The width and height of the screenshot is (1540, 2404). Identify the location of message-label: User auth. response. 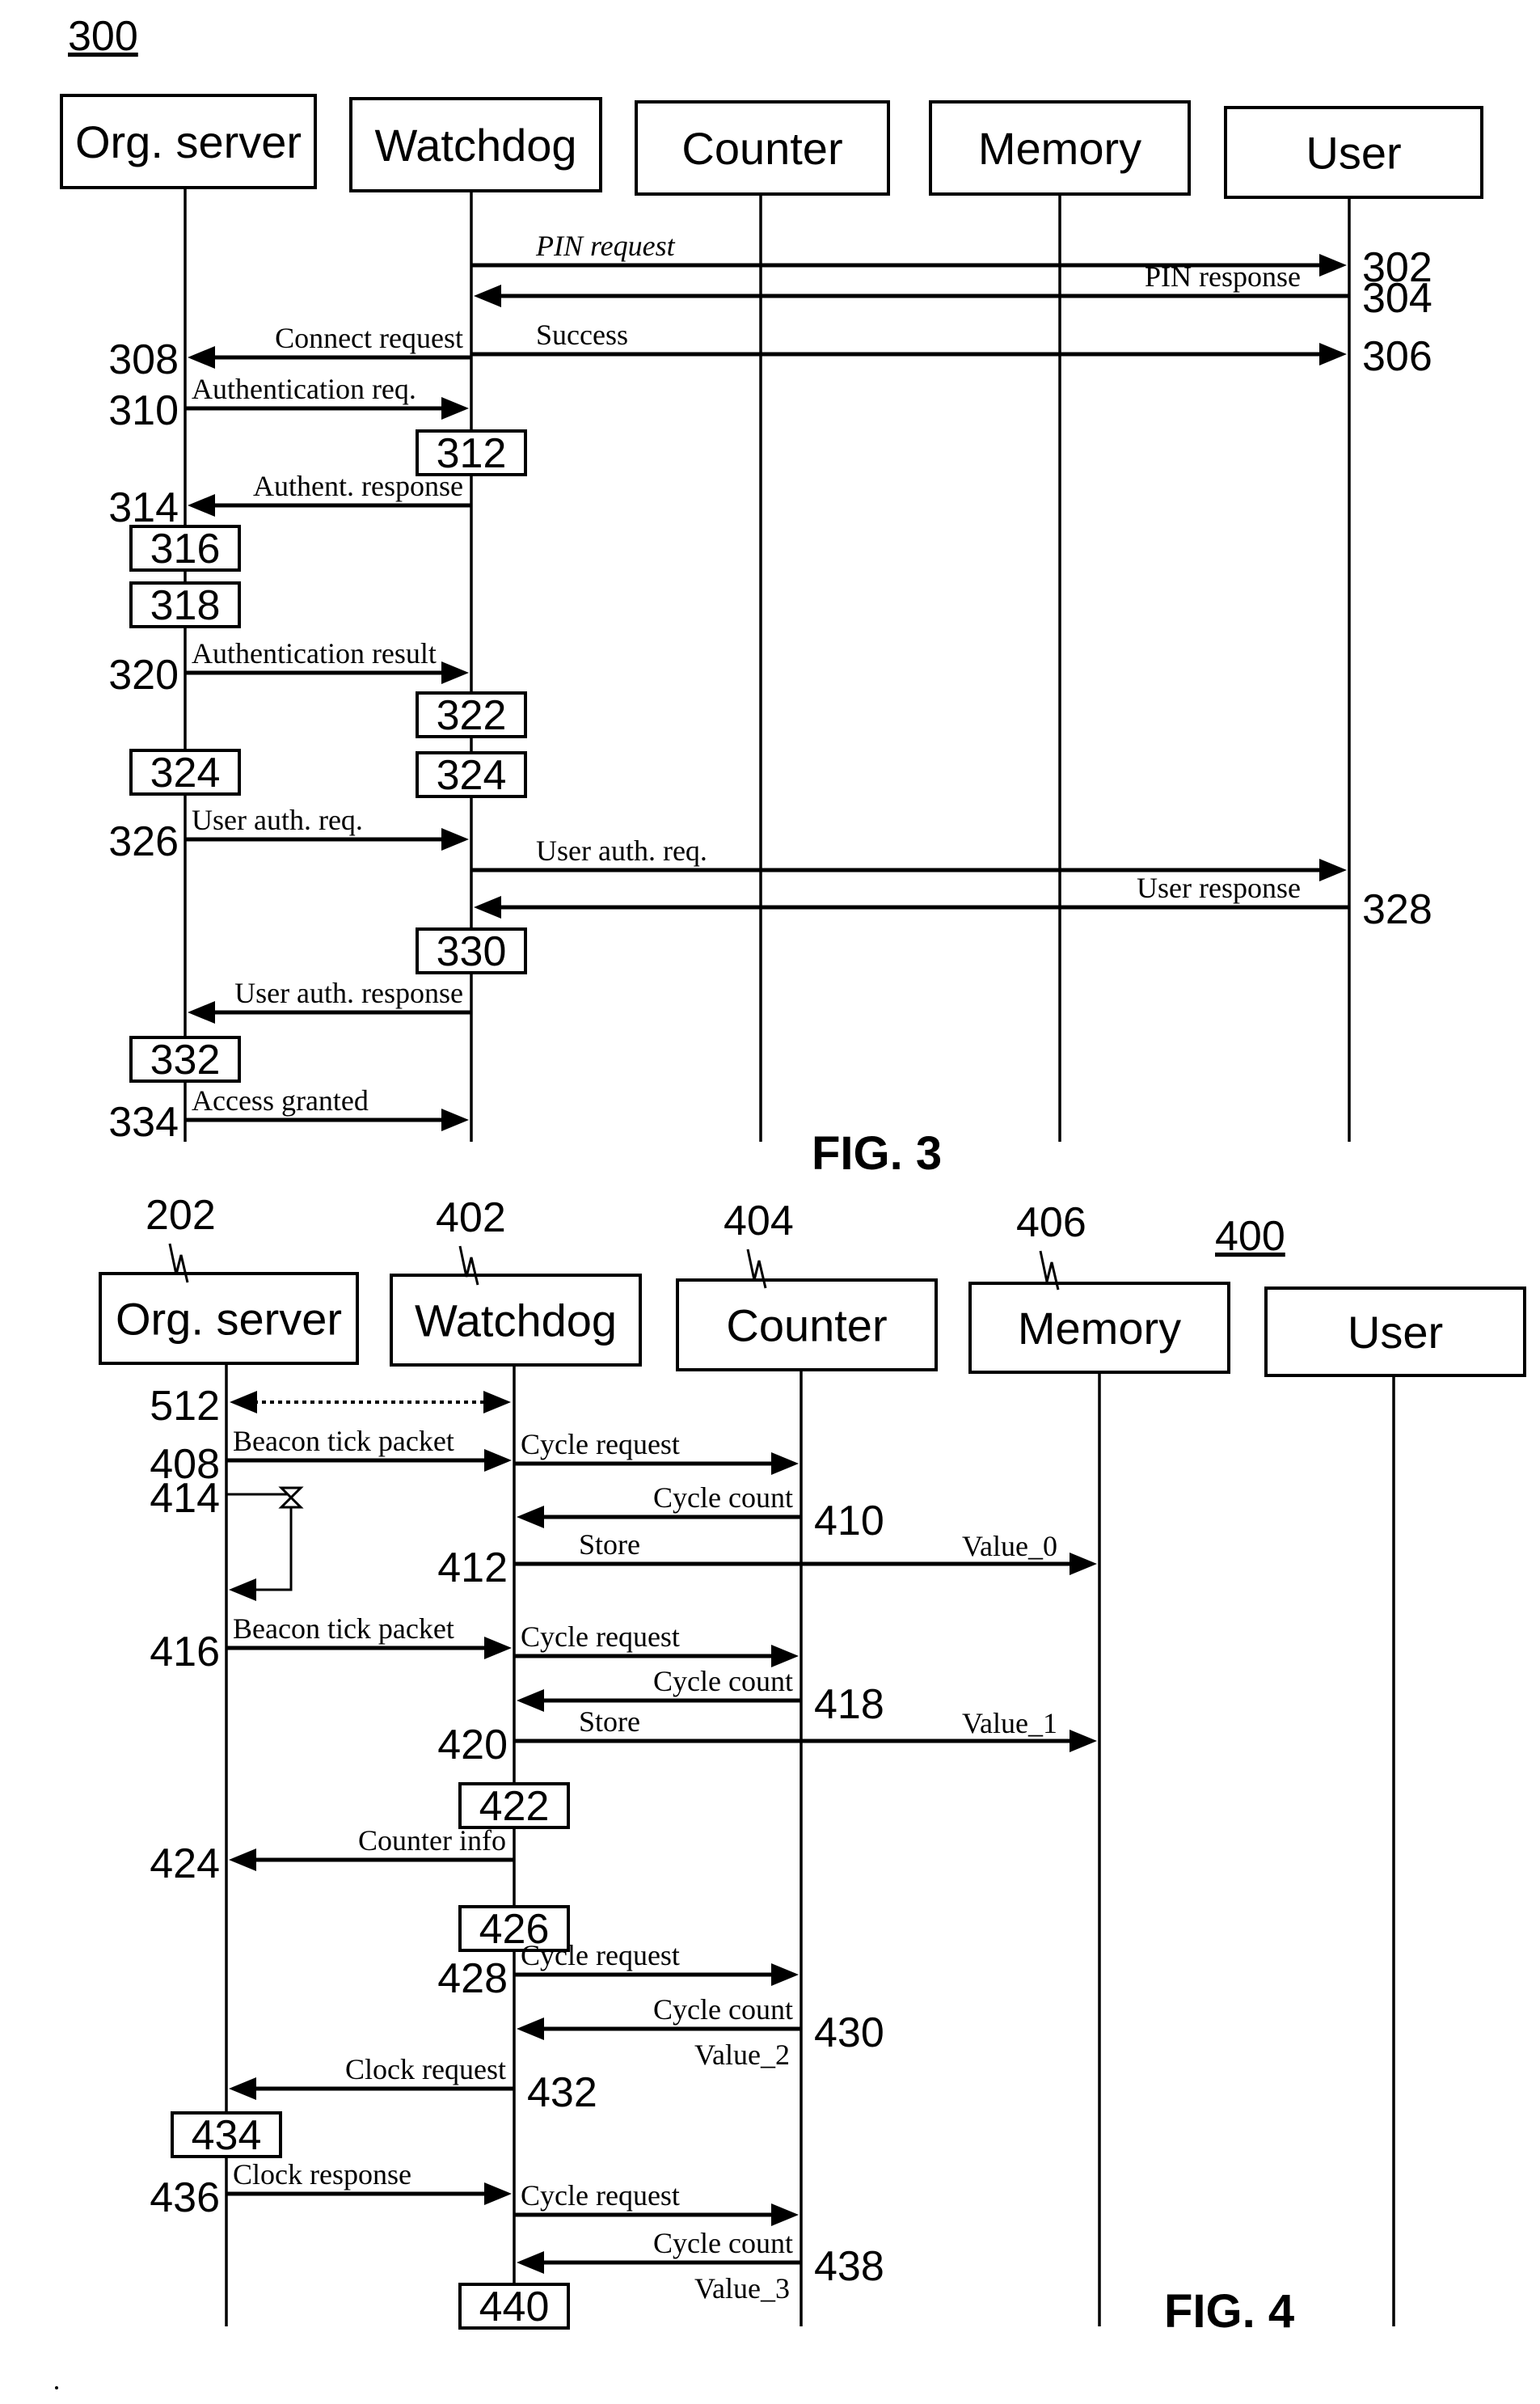
(349, 993).